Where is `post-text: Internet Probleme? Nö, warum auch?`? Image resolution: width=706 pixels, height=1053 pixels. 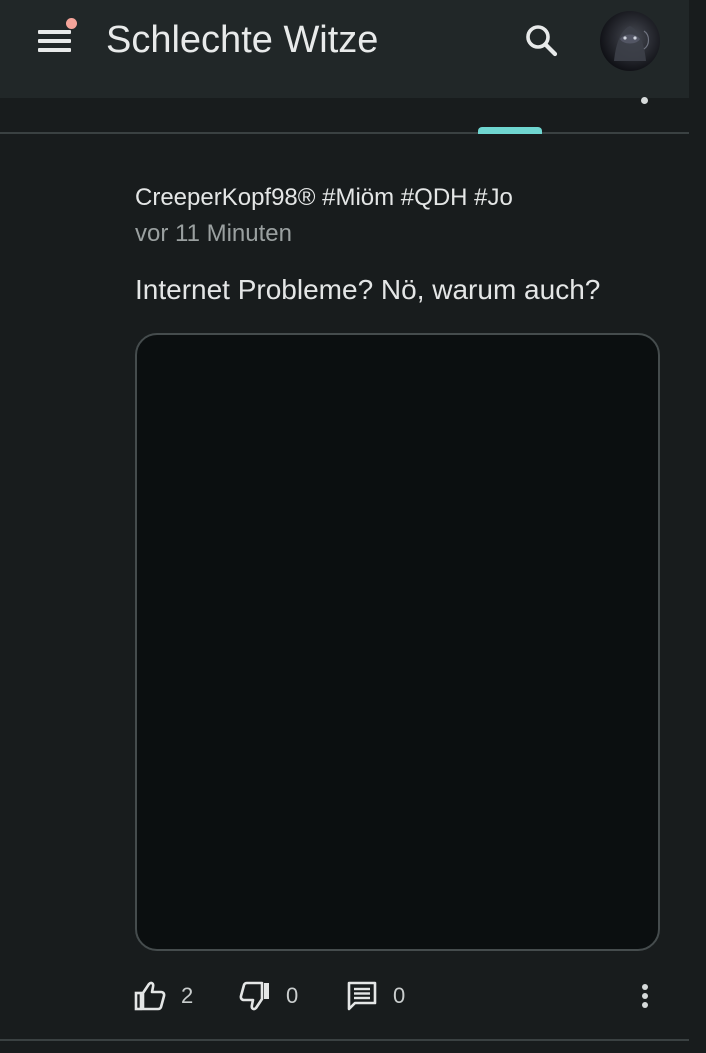 post-text: Internet Probleme? Nö, warum auch? is located at coordinates (368, 289).